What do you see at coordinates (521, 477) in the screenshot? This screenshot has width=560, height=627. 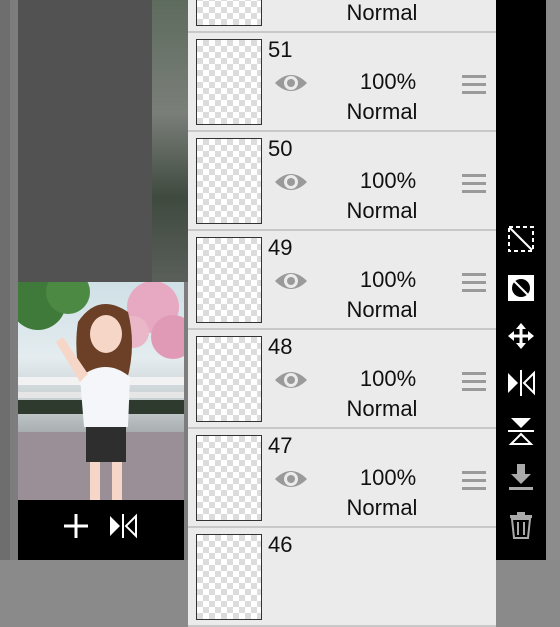 I see `merge-down-icon` at bounding box center [521, 477].